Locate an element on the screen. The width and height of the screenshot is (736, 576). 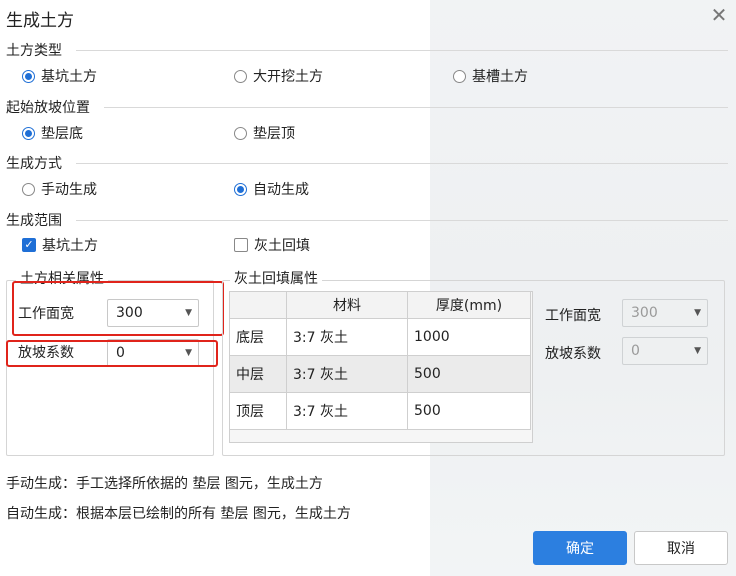
radio-open-excavation: 大开挖土方 is located at coordinates (278, 76).